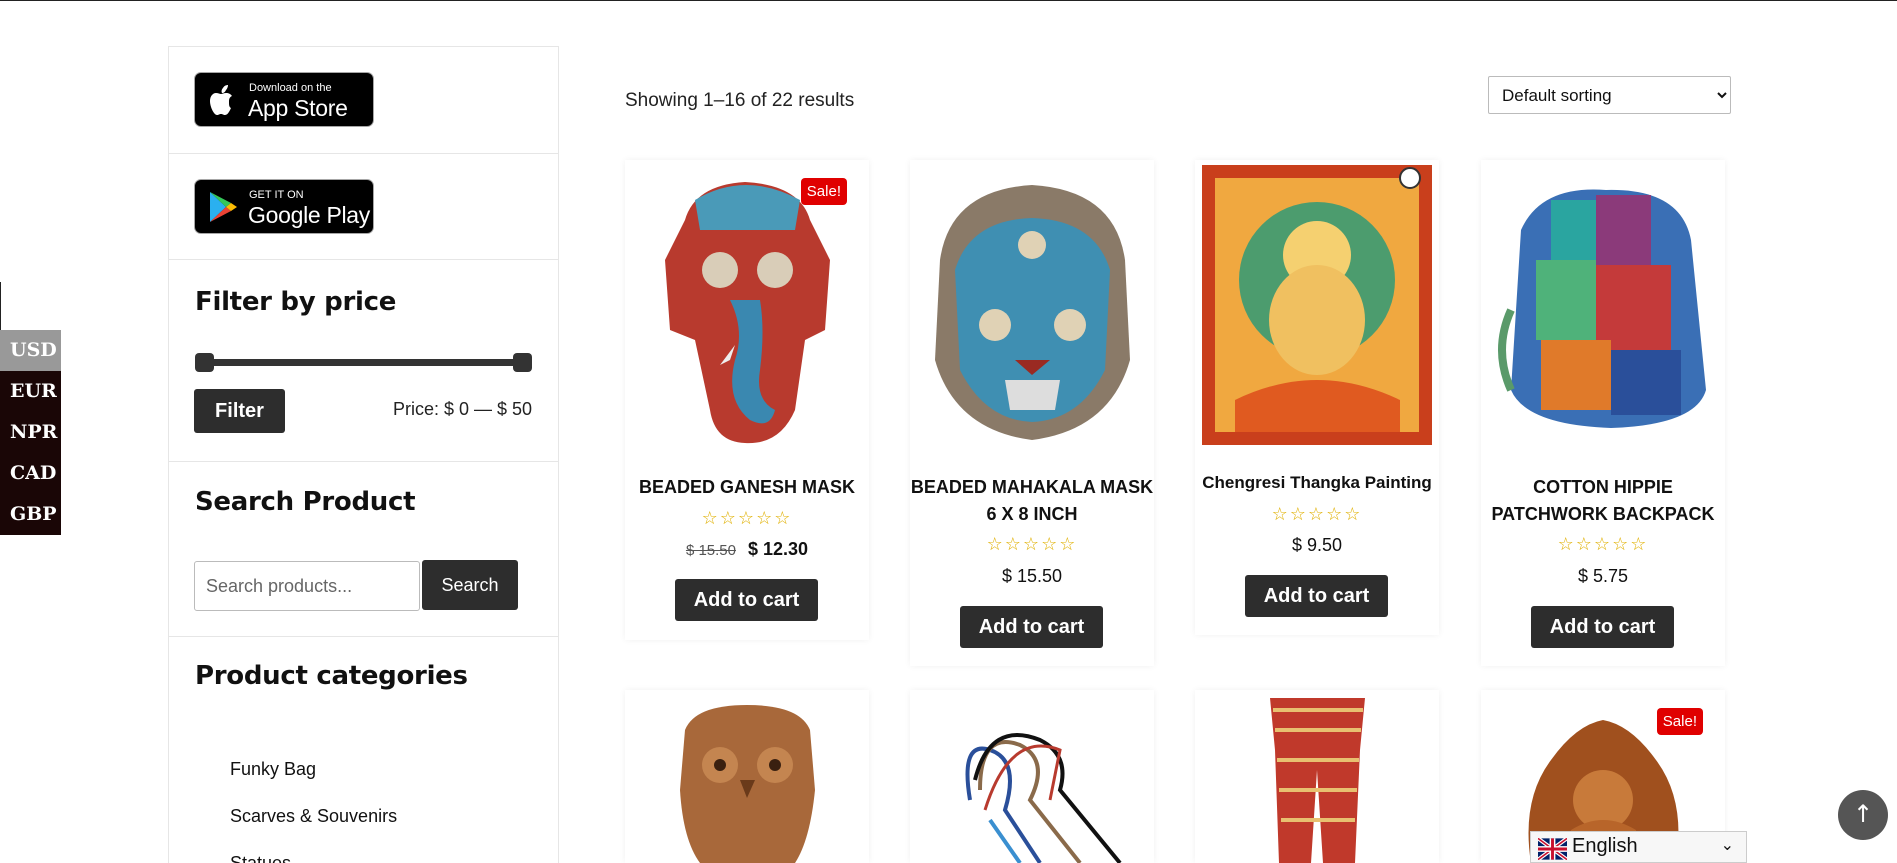  Describe the element at coordinates (1609, 95) in the screenshot. I see `sorting-select: Default sorting` at that location.